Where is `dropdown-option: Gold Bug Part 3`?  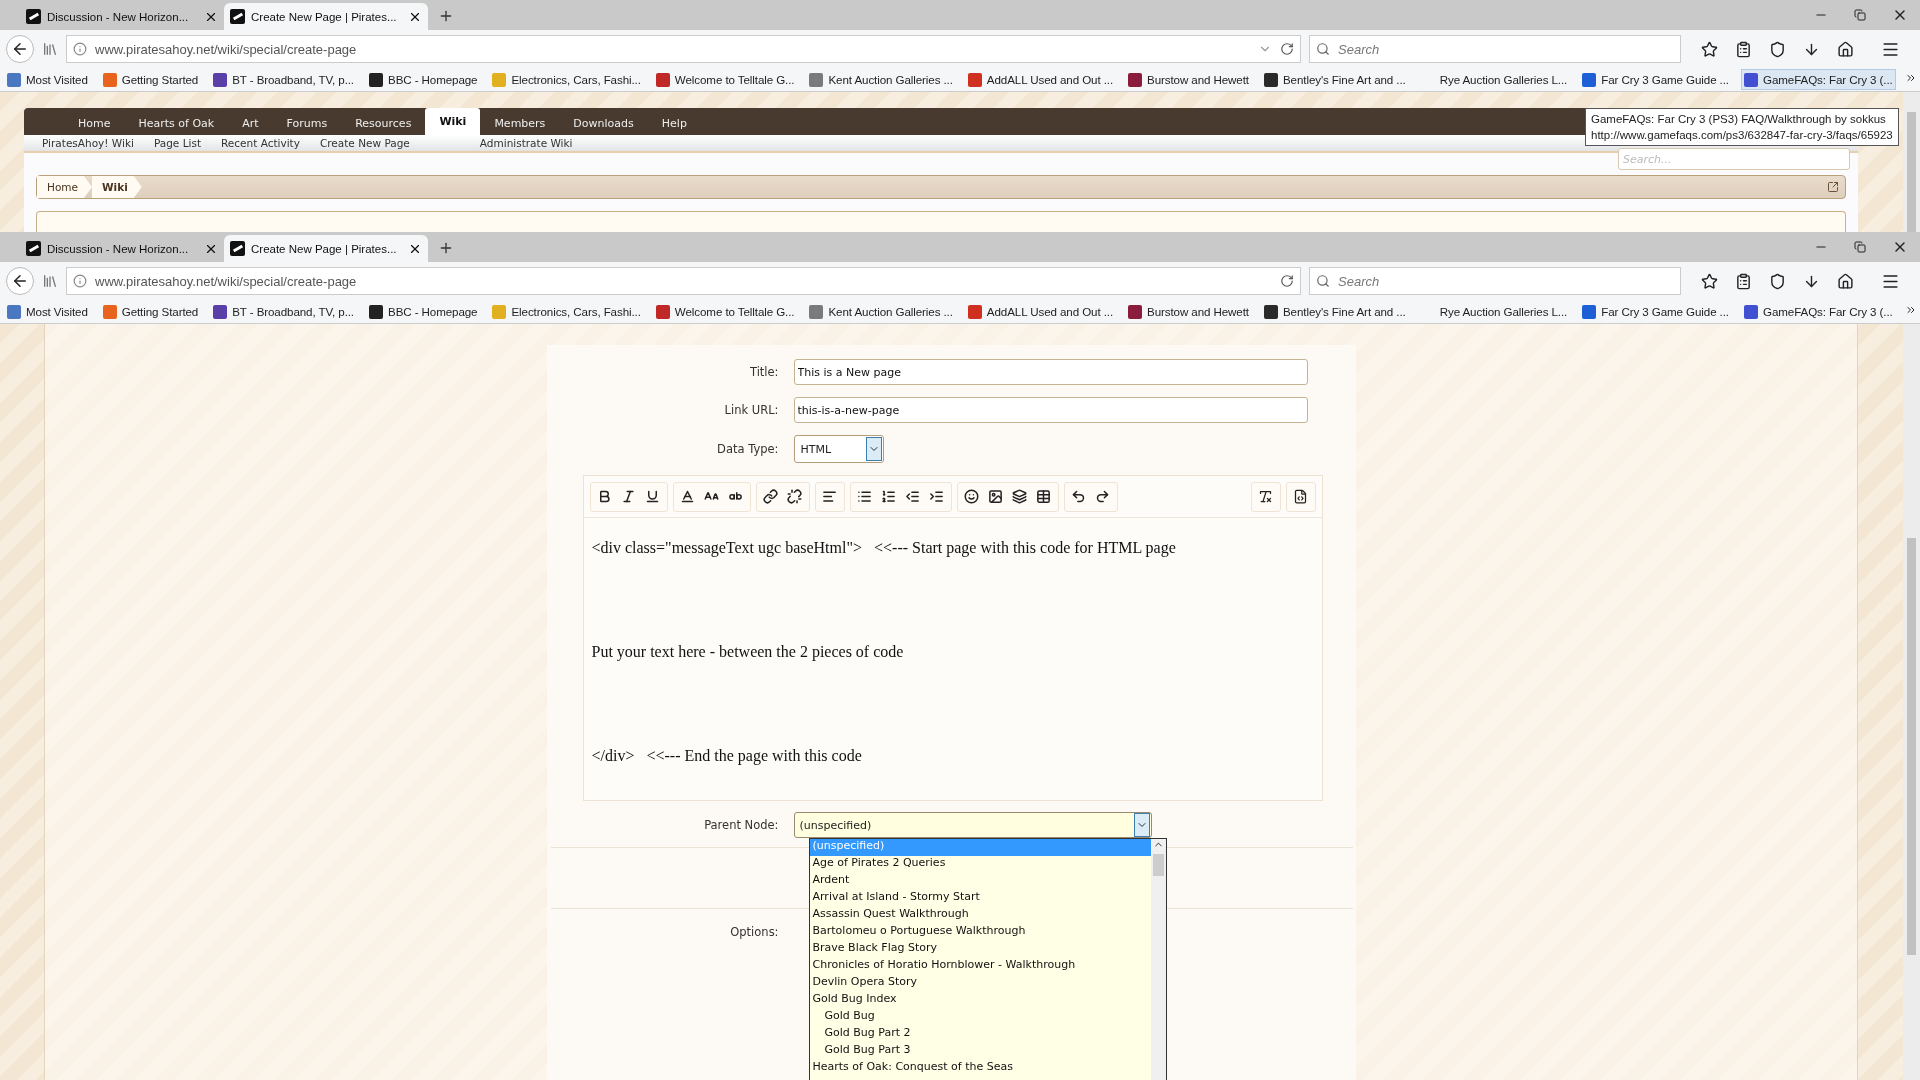
dropdown-option: Gold Bug Part 3 is located at coordinates (980, 1051).